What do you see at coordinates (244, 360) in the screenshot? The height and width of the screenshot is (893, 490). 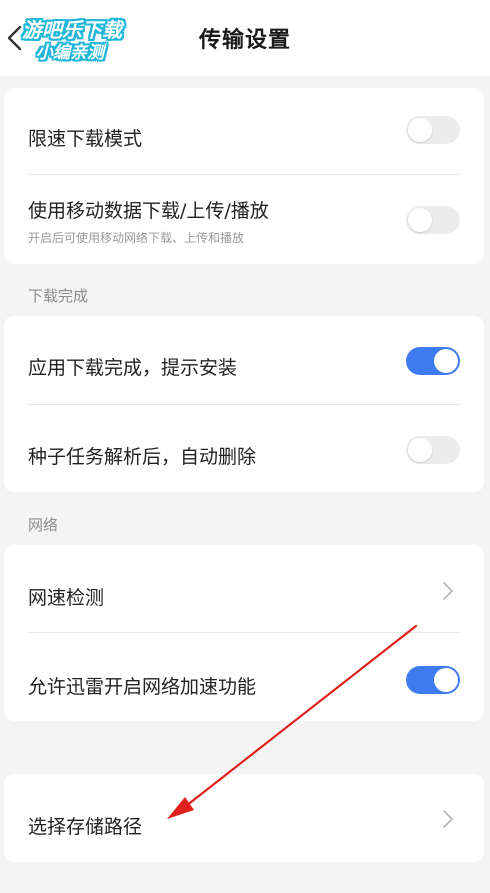 I see `install-prompt-row: 应用下载完成，提示安装` at bounding box center [244, 360].